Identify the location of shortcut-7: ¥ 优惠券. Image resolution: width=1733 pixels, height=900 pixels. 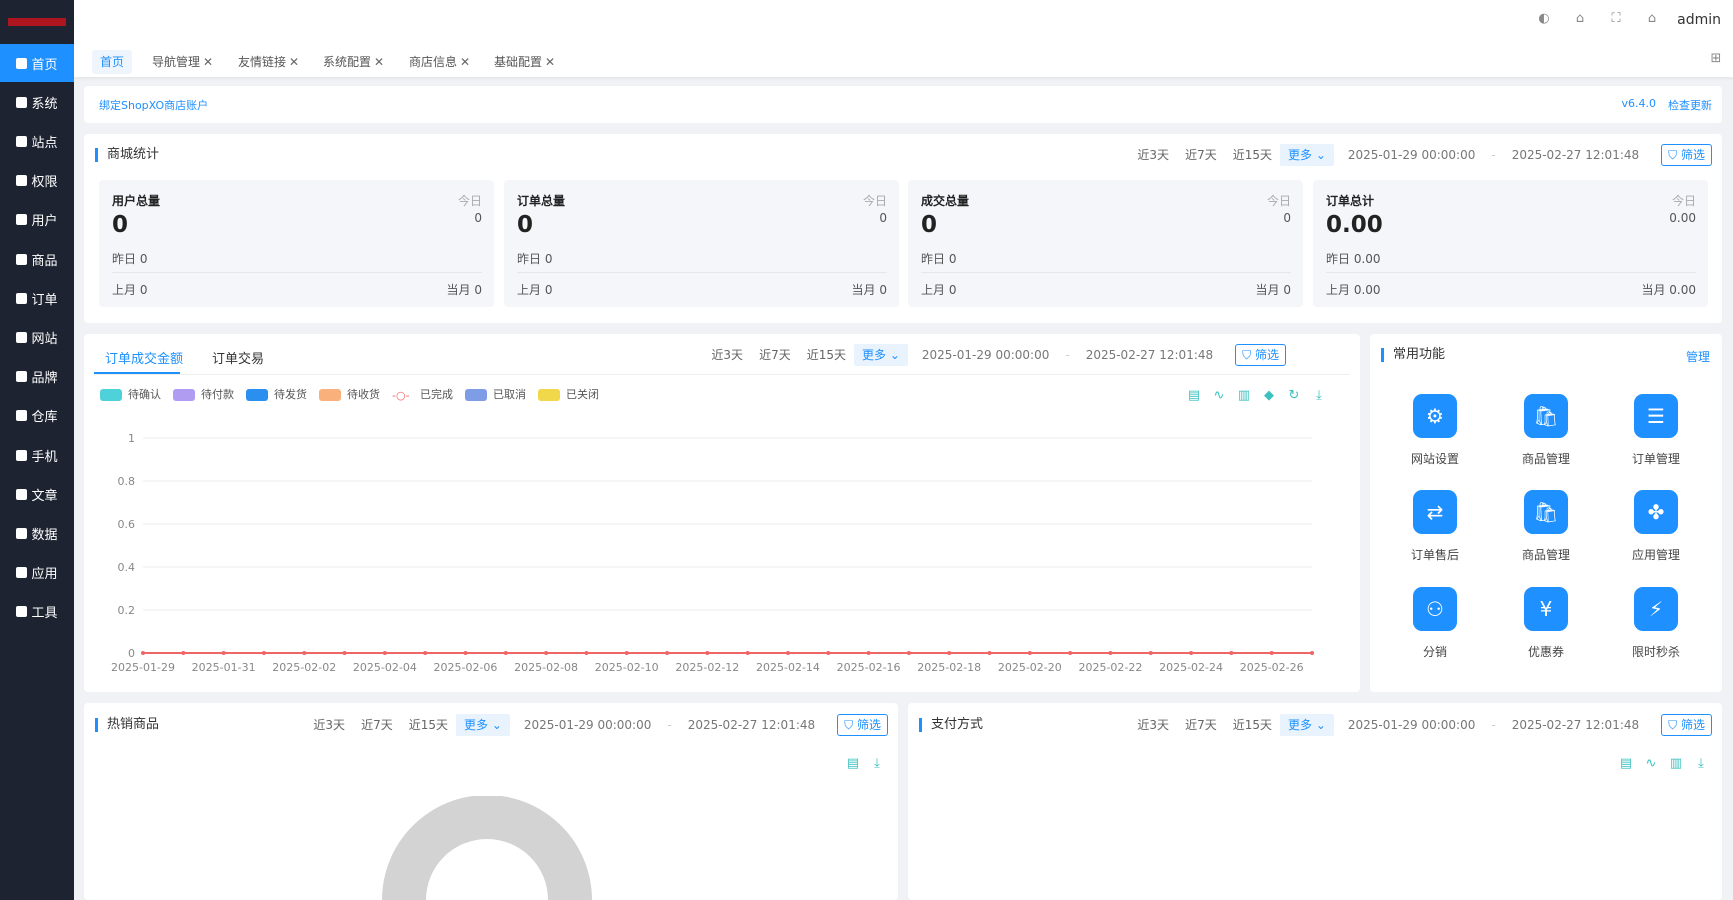
(1546, 623).